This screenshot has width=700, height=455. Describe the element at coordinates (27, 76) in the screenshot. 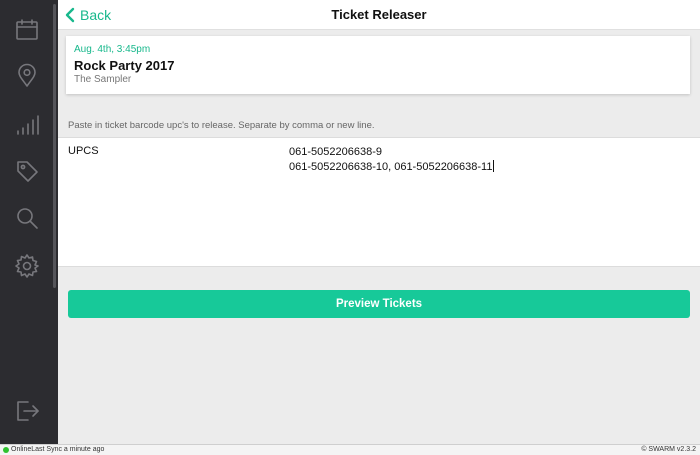

I see `location-pin-icon` at that location.